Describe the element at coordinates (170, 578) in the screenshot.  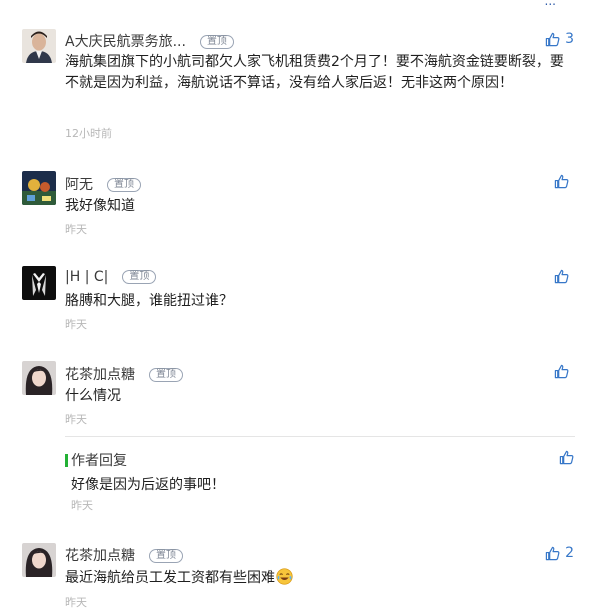
I see `comment-text-content: 最近海航给员工发工资都有些困难` at that location.